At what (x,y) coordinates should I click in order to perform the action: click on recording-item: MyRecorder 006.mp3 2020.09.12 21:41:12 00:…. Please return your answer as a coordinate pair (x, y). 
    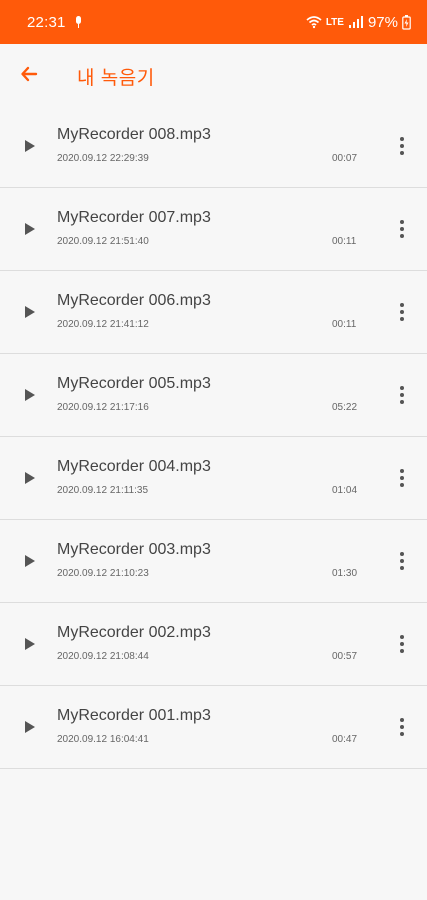
    Looking at the image, I should click on (213, 312).